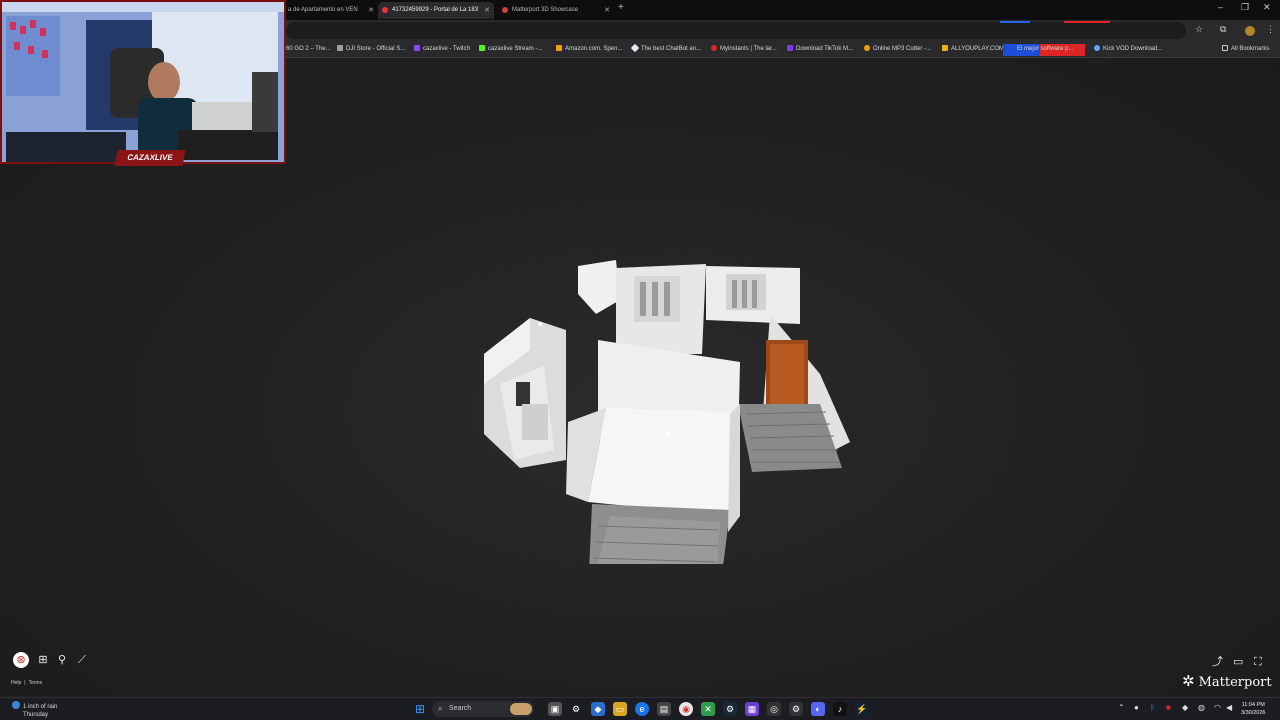 The image size is (1280, 720). Describe the element at coordinates (867, 48) in the screenshot. I see `mp3-cutter-icon` at that location.